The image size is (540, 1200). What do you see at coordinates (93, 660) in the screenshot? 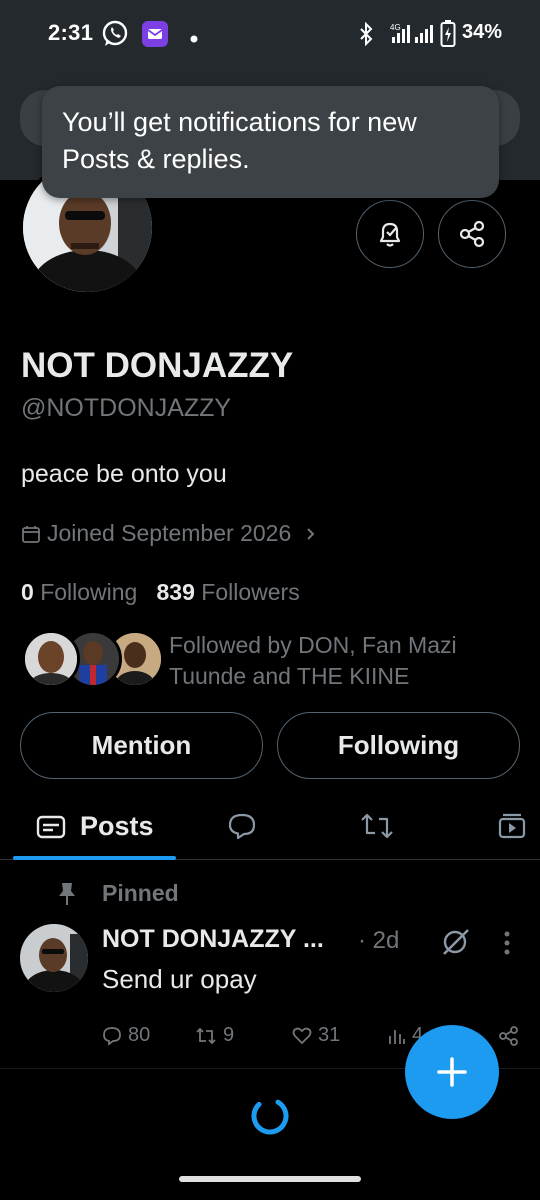
I see `followed-by-avatars` at bounding box center [93, 660].